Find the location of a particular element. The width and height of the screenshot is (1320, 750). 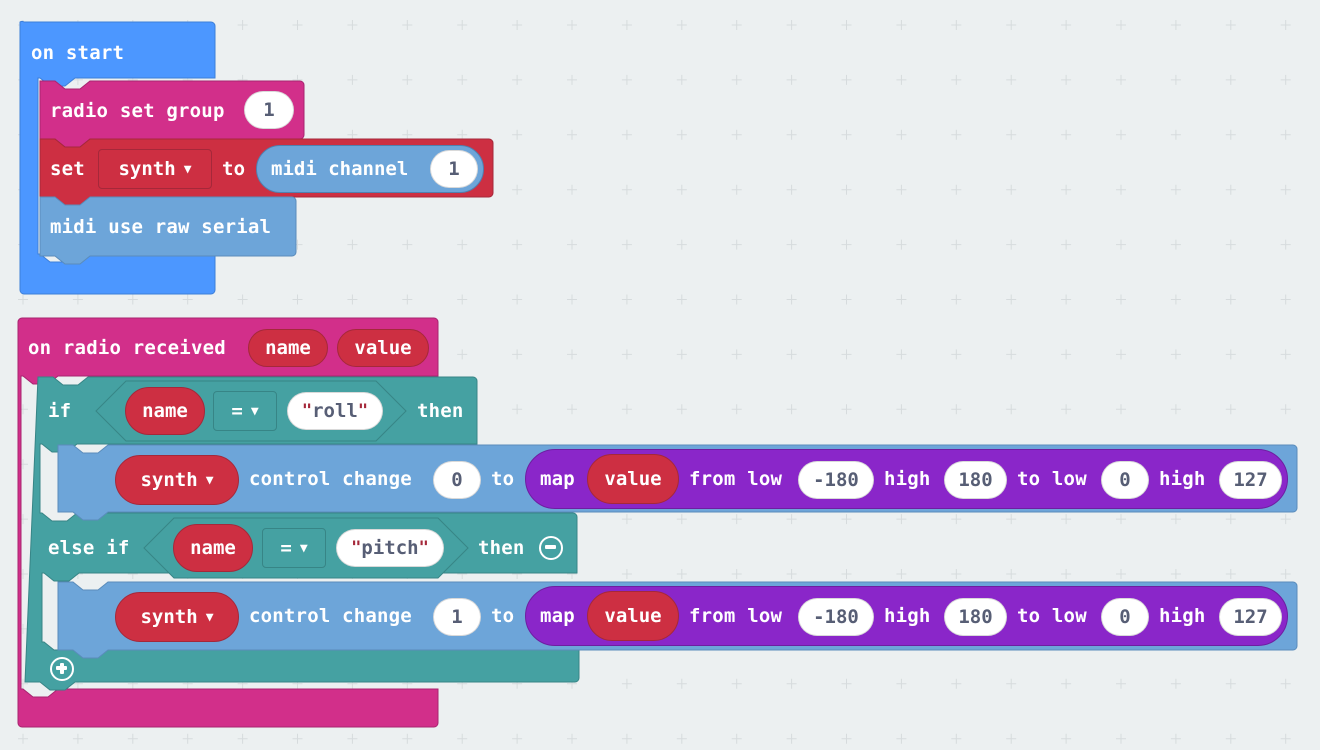

control-input-2: 1 is located at coordinates (457, 617).